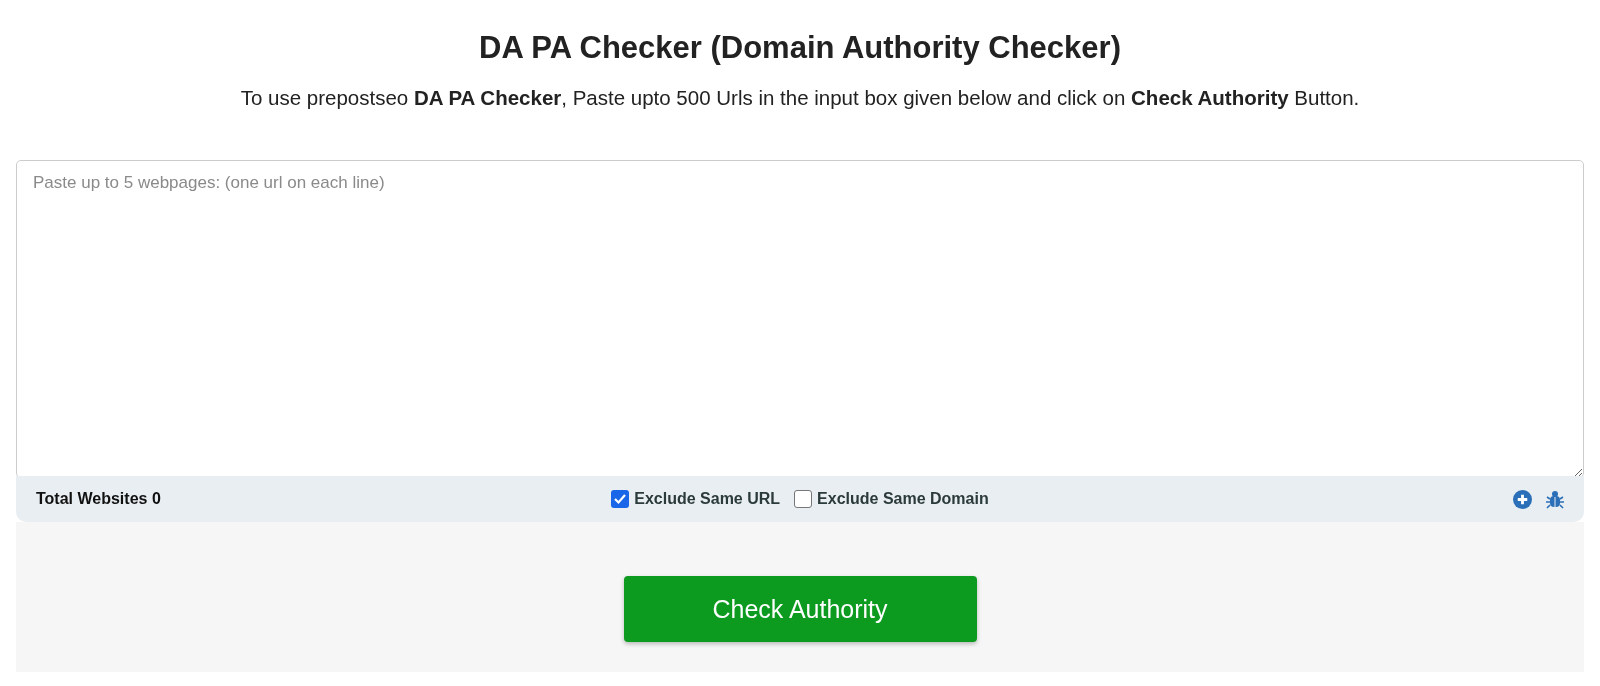 Image resolution: width=1600 pixels, height=686 pixels. Describe the element at coordinates (696, 499) in the screenshot. I see `option-checkbox: Exclude Same URL` at that location.